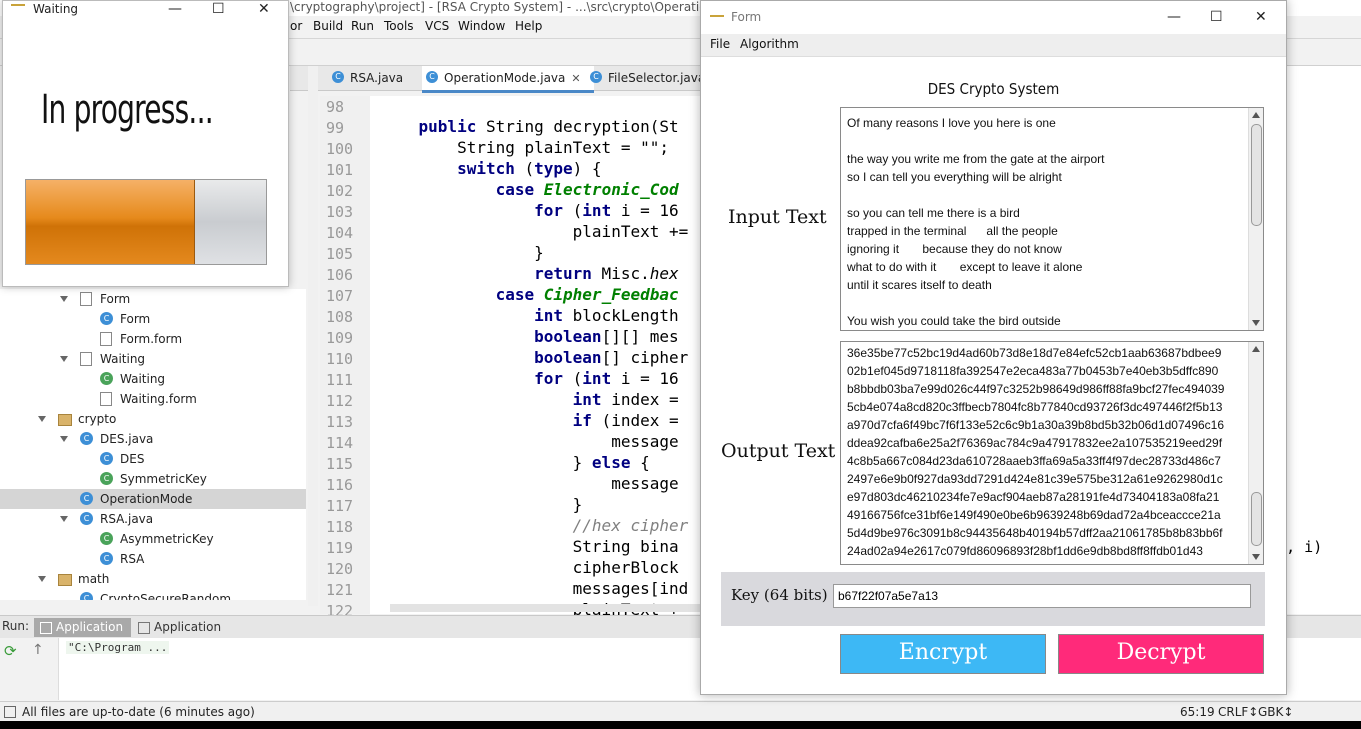 The image size is (1361, 729). What do you see at coordinates (153, 379) in the screenshot?
I see `tree-item: C Waiting` at bounding box center [153, 379].